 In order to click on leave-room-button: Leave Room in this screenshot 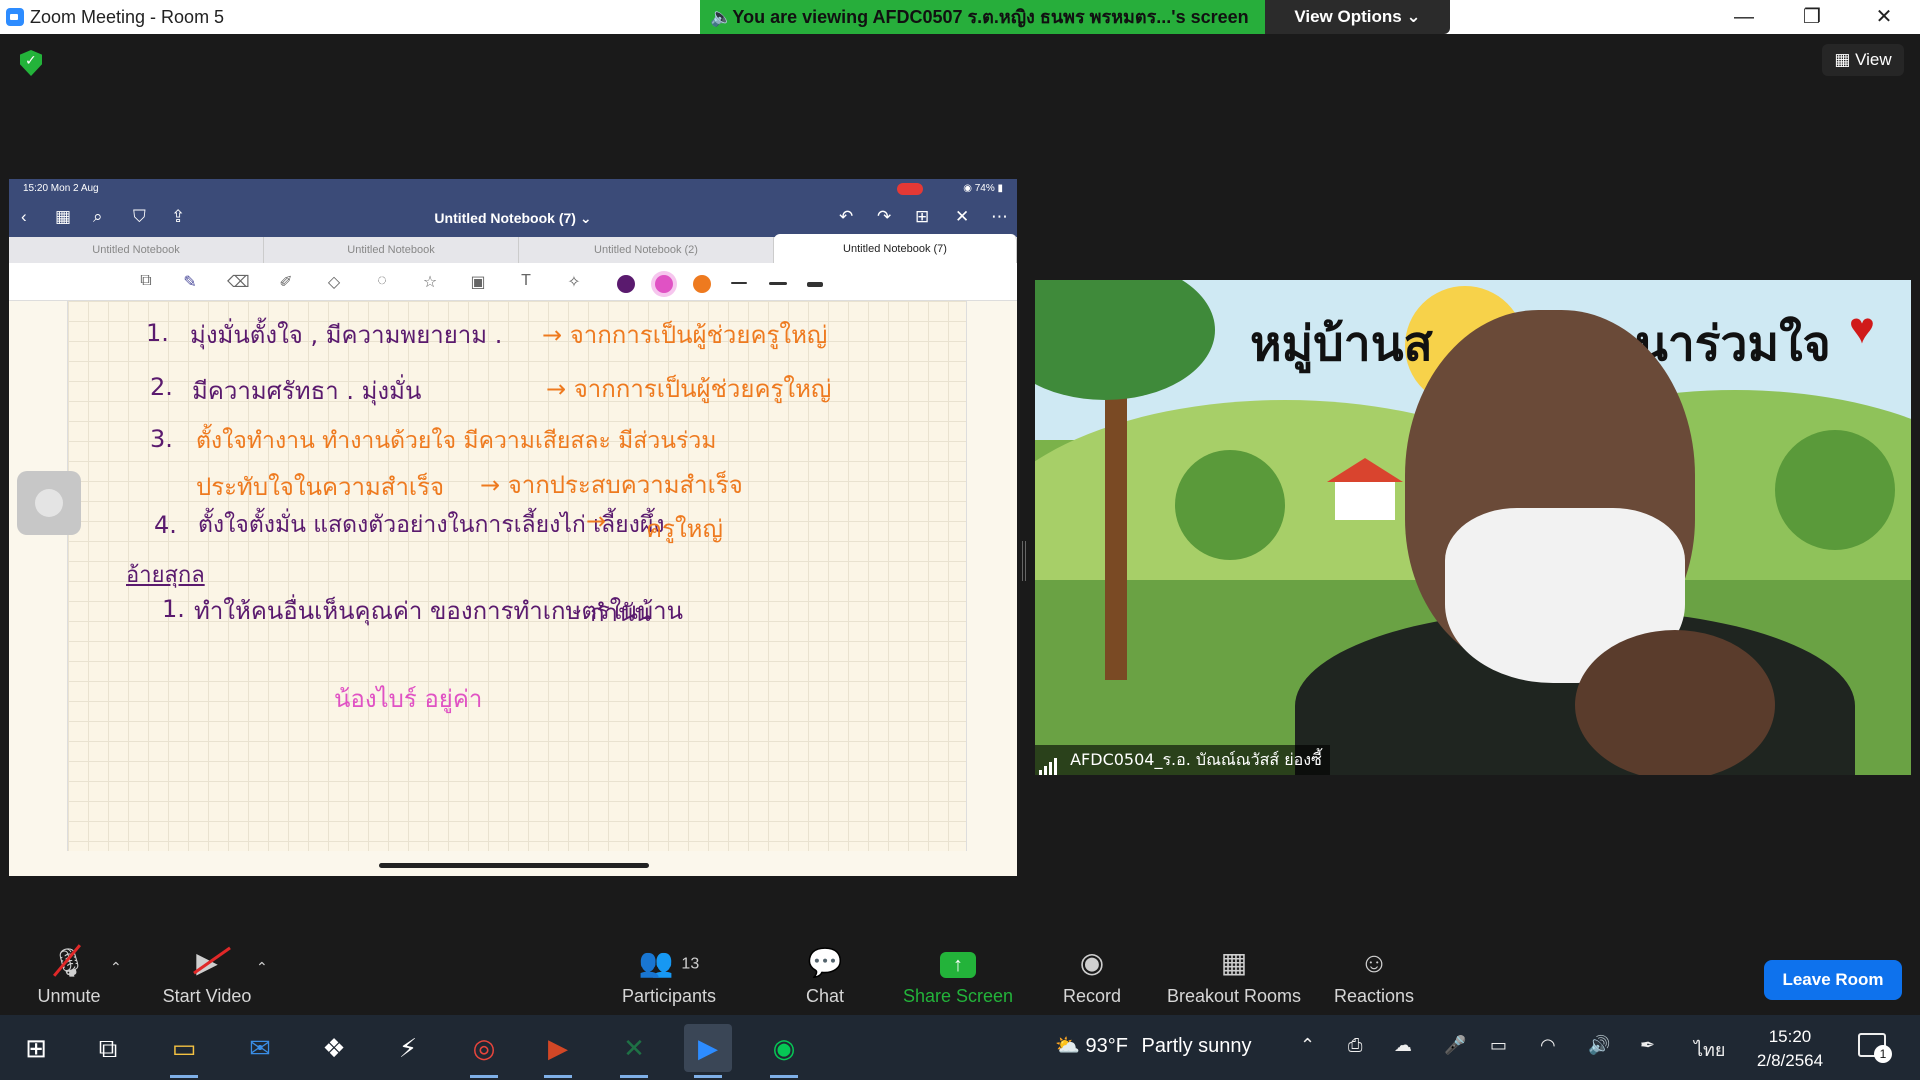, I will do `click(1833, 980)`.